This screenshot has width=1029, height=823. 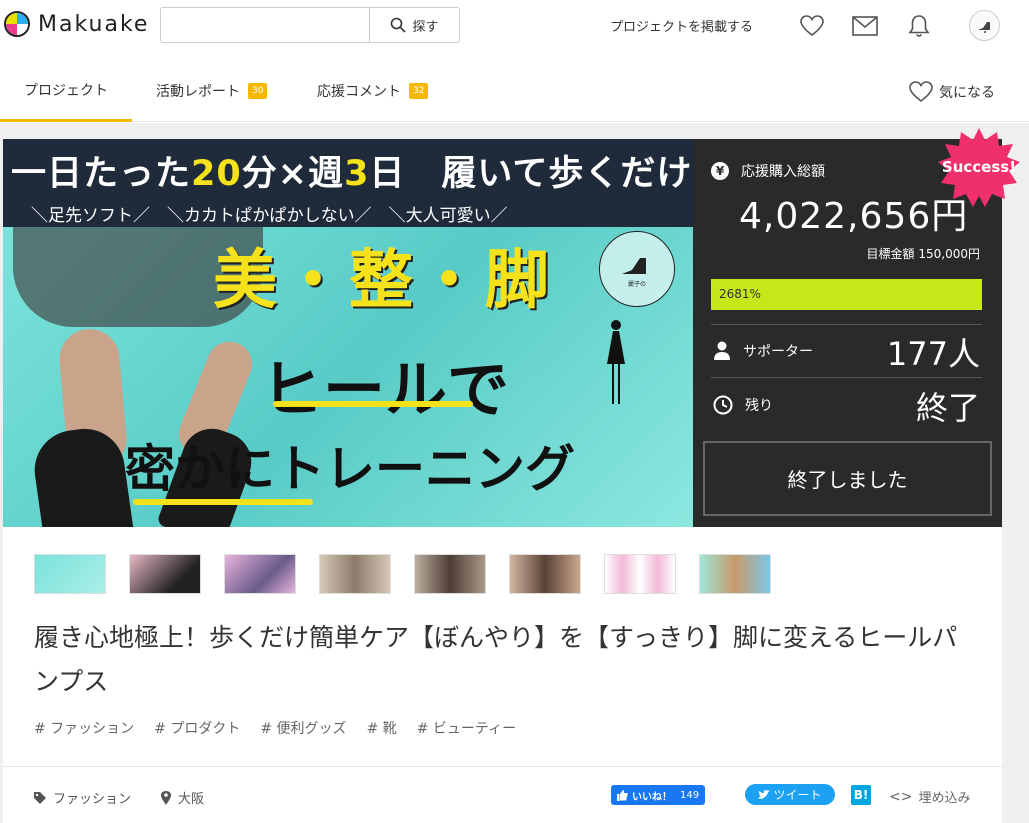 What do you see at coordinates (269, 216) in the screenshot?
I see `hero-subline: ＼足先ソフト／ ＼カカトぱかぱかしない／ ＼大人可愛い／` at bounding box center [269, 216].